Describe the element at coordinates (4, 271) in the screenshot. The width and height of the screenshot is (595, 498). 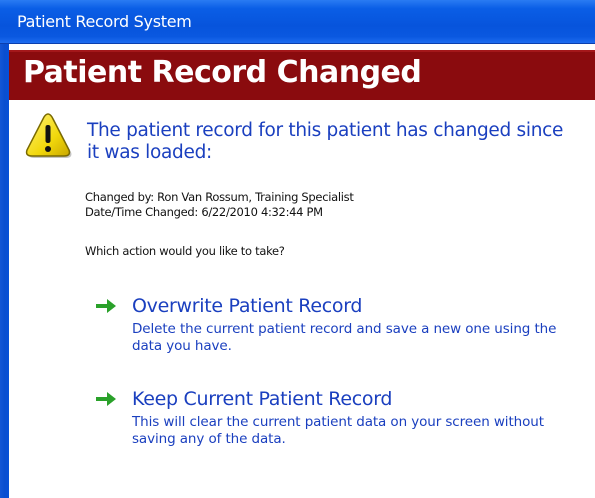
I see `window-frame-left` at that location.